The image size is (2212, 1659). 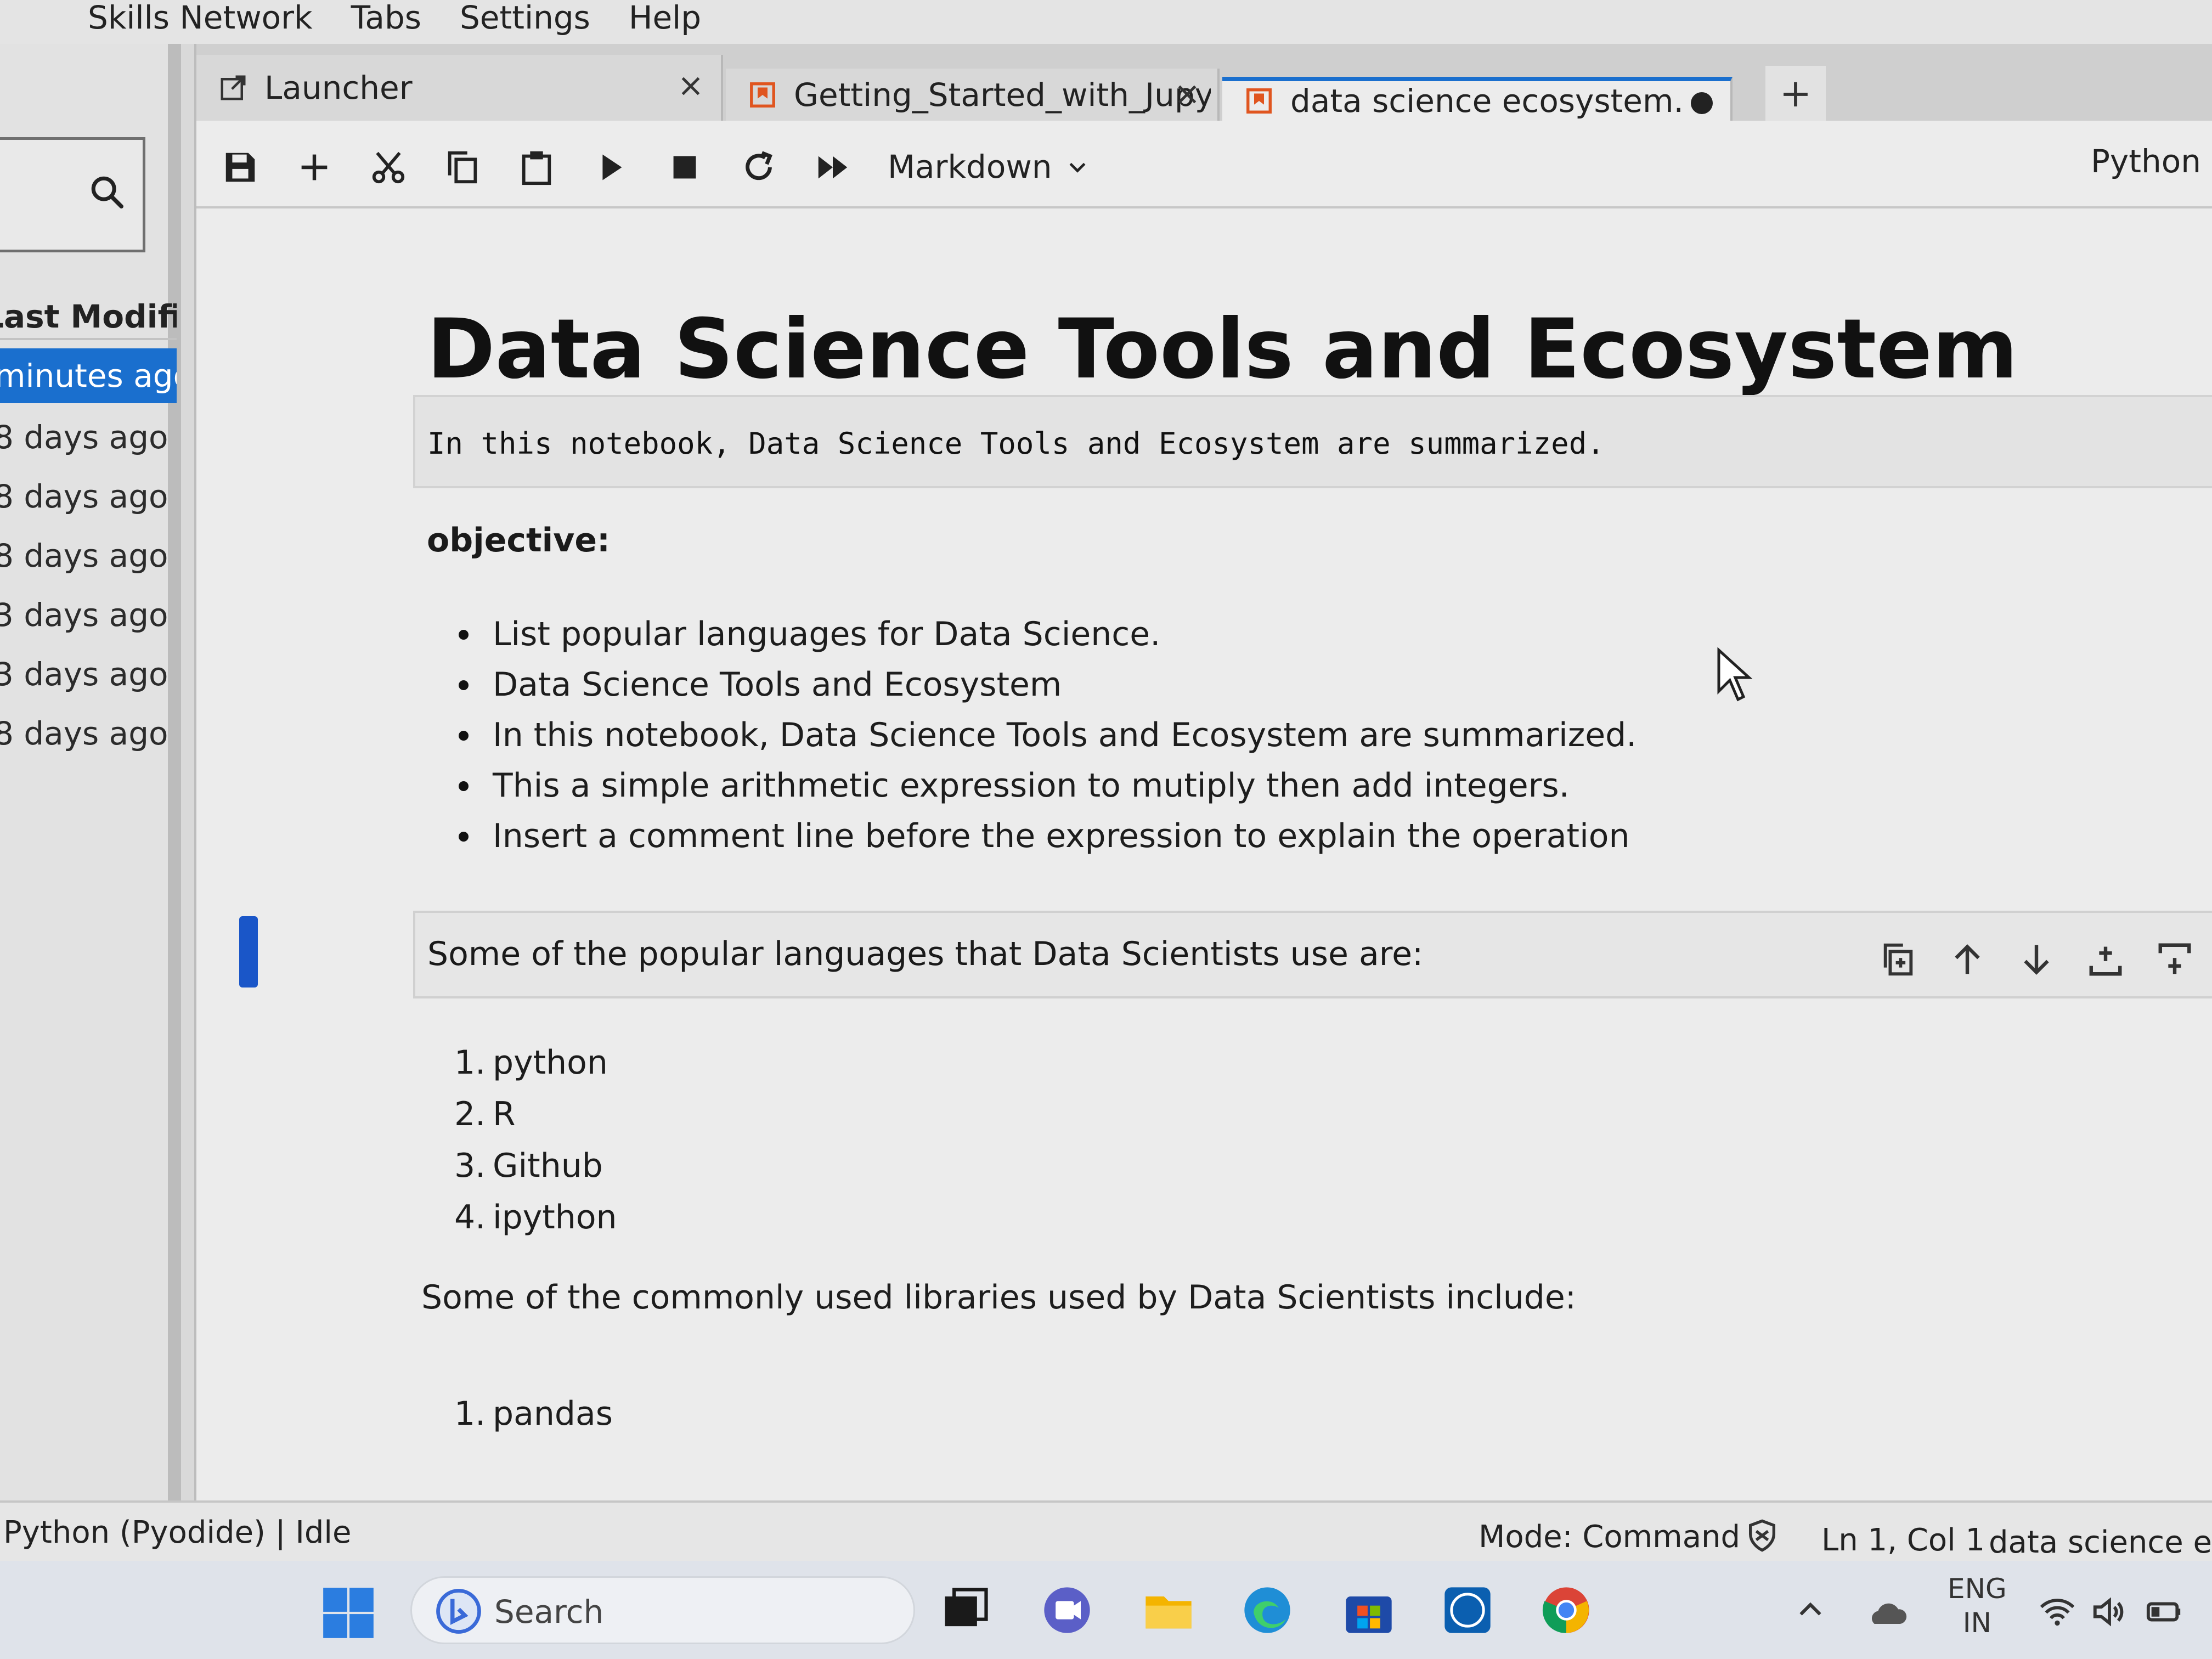 What do you see at coordinates (550, 1062) in the screenshot?
I see `list-text: python` at bounding box center [550, 1062].